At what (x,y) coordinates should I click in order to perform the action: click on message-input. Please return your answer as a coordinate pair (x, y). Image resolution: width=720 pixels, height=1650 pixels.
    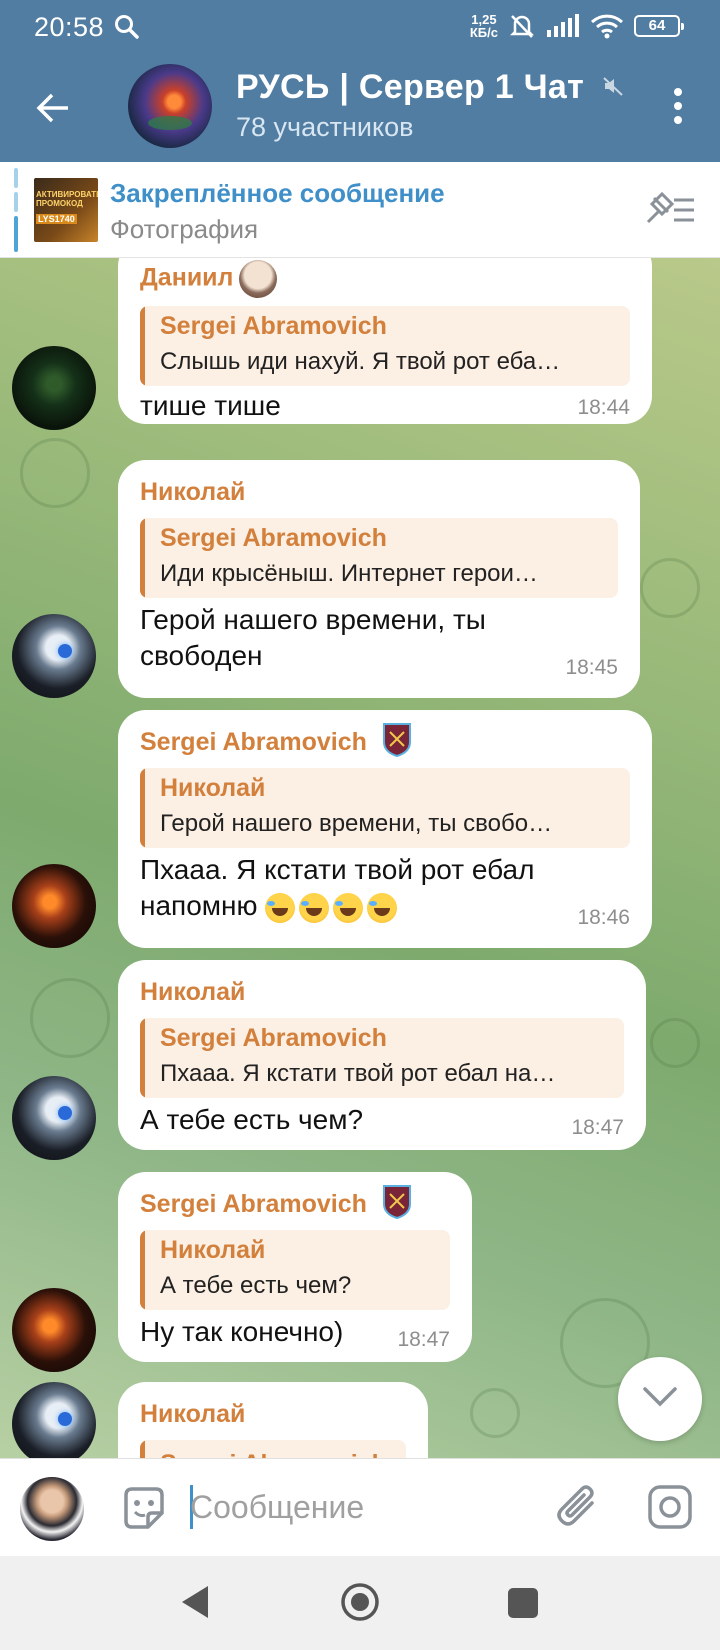
    Looking at the image, I should click on (350, 1507).